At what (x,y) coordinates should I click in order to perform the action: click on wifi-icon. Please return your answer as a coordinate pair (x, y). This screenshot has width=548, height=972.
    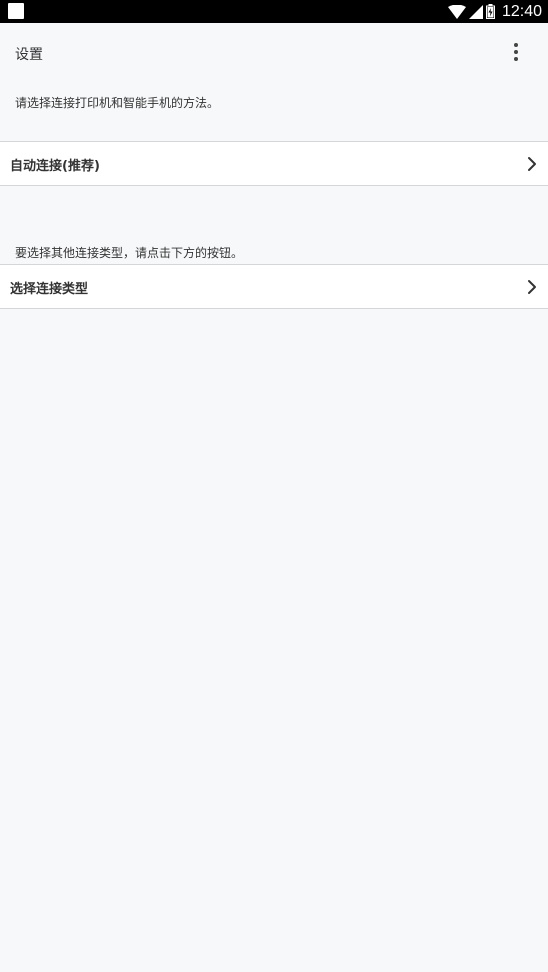
    Looking at the image, I should click on (456, 11).